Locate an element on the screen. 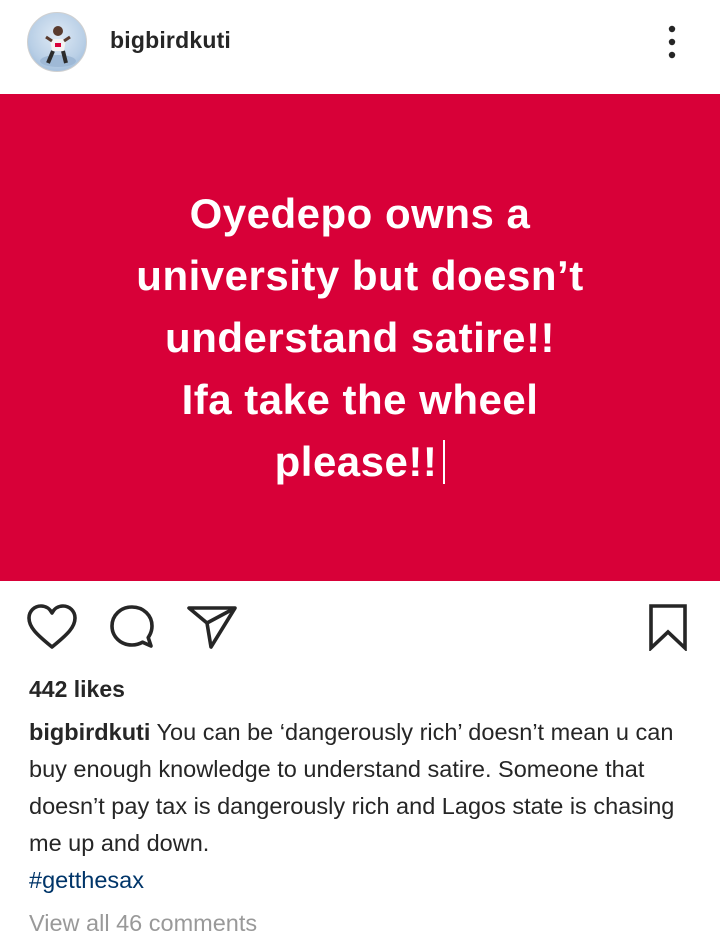 This screenshot has height=942, width=720. post-text-line: Oyedepo owns a is located at coordinates (360, 213).